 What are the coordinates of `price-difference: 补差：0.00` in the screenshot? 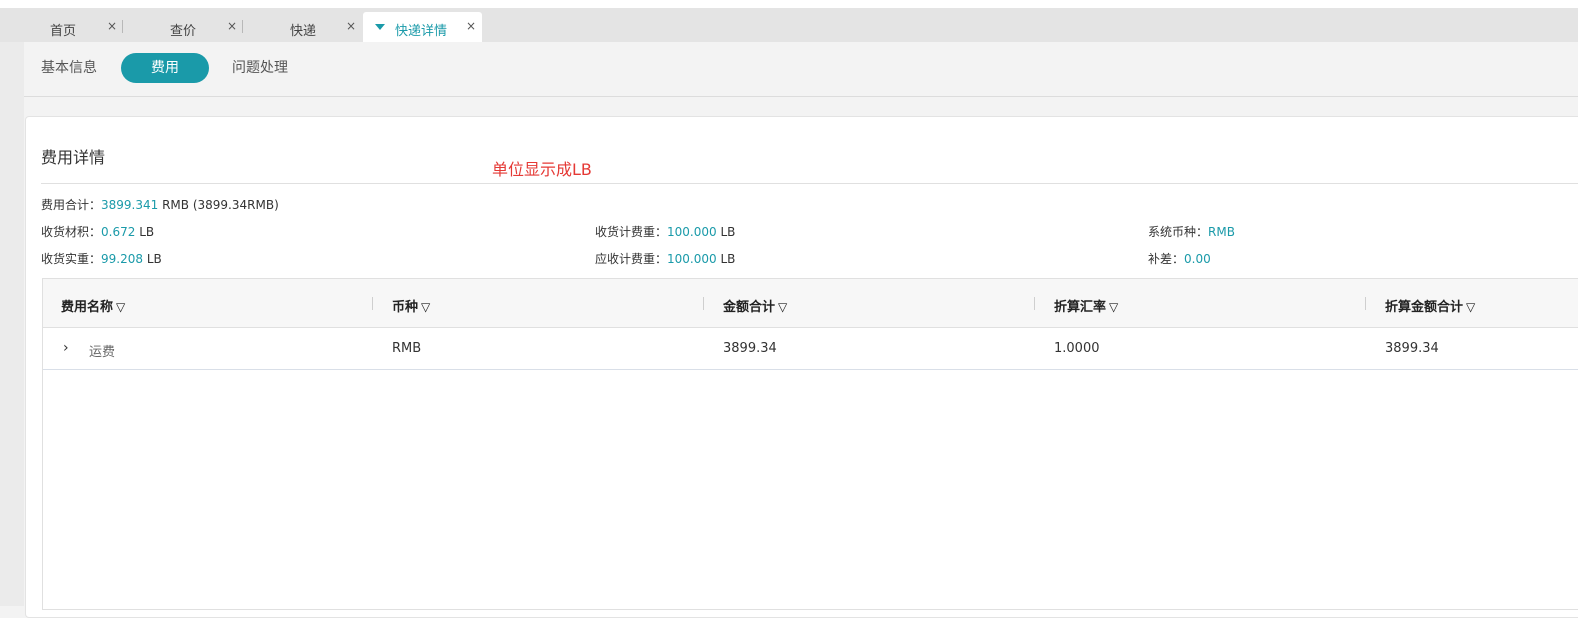 It's located at (1179, 258).